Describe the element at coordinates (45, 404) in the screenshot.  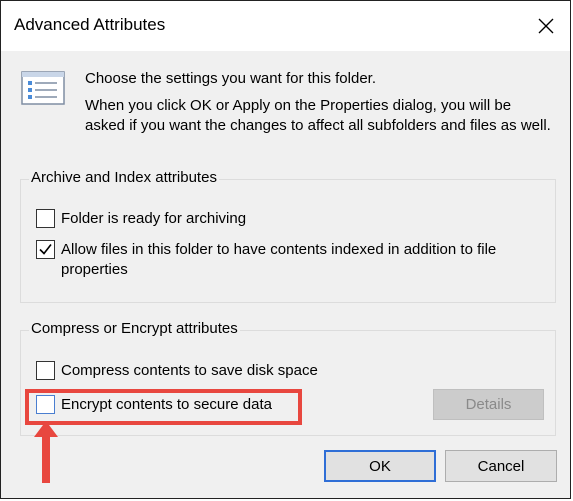
I see `encrypt-checkbox` at that location.